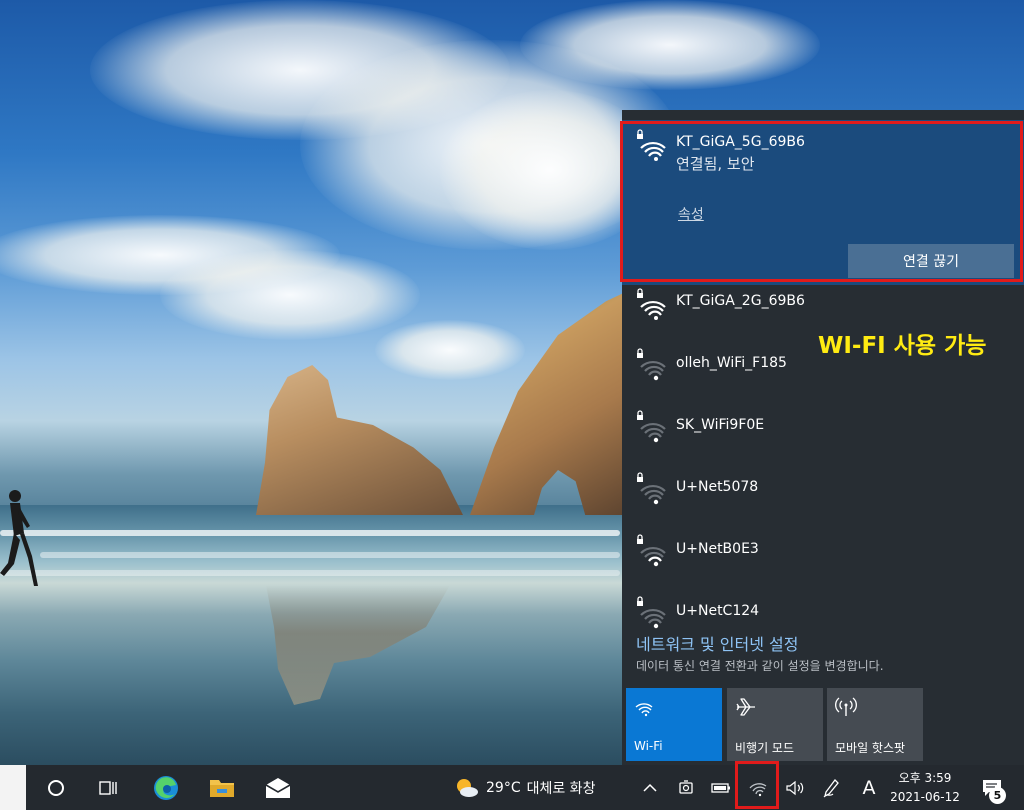 The height and width of the screenshot is (810, 1024). Describe the element at coordinates (740, 301) in the screenshot. I see `network-ssid: KT_GiGA_2G_69B6` at that location.